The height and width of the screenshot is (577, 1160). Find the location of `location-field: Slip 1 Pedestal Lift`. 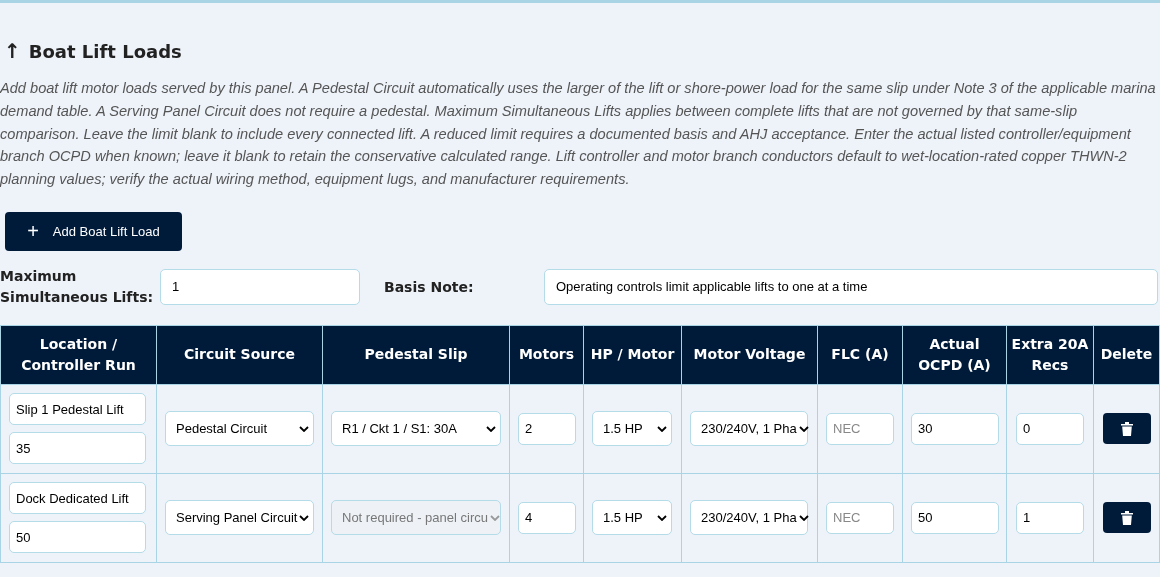

location-field: Slip 1 Pedestal Lift is located at coordinates (77, 409).